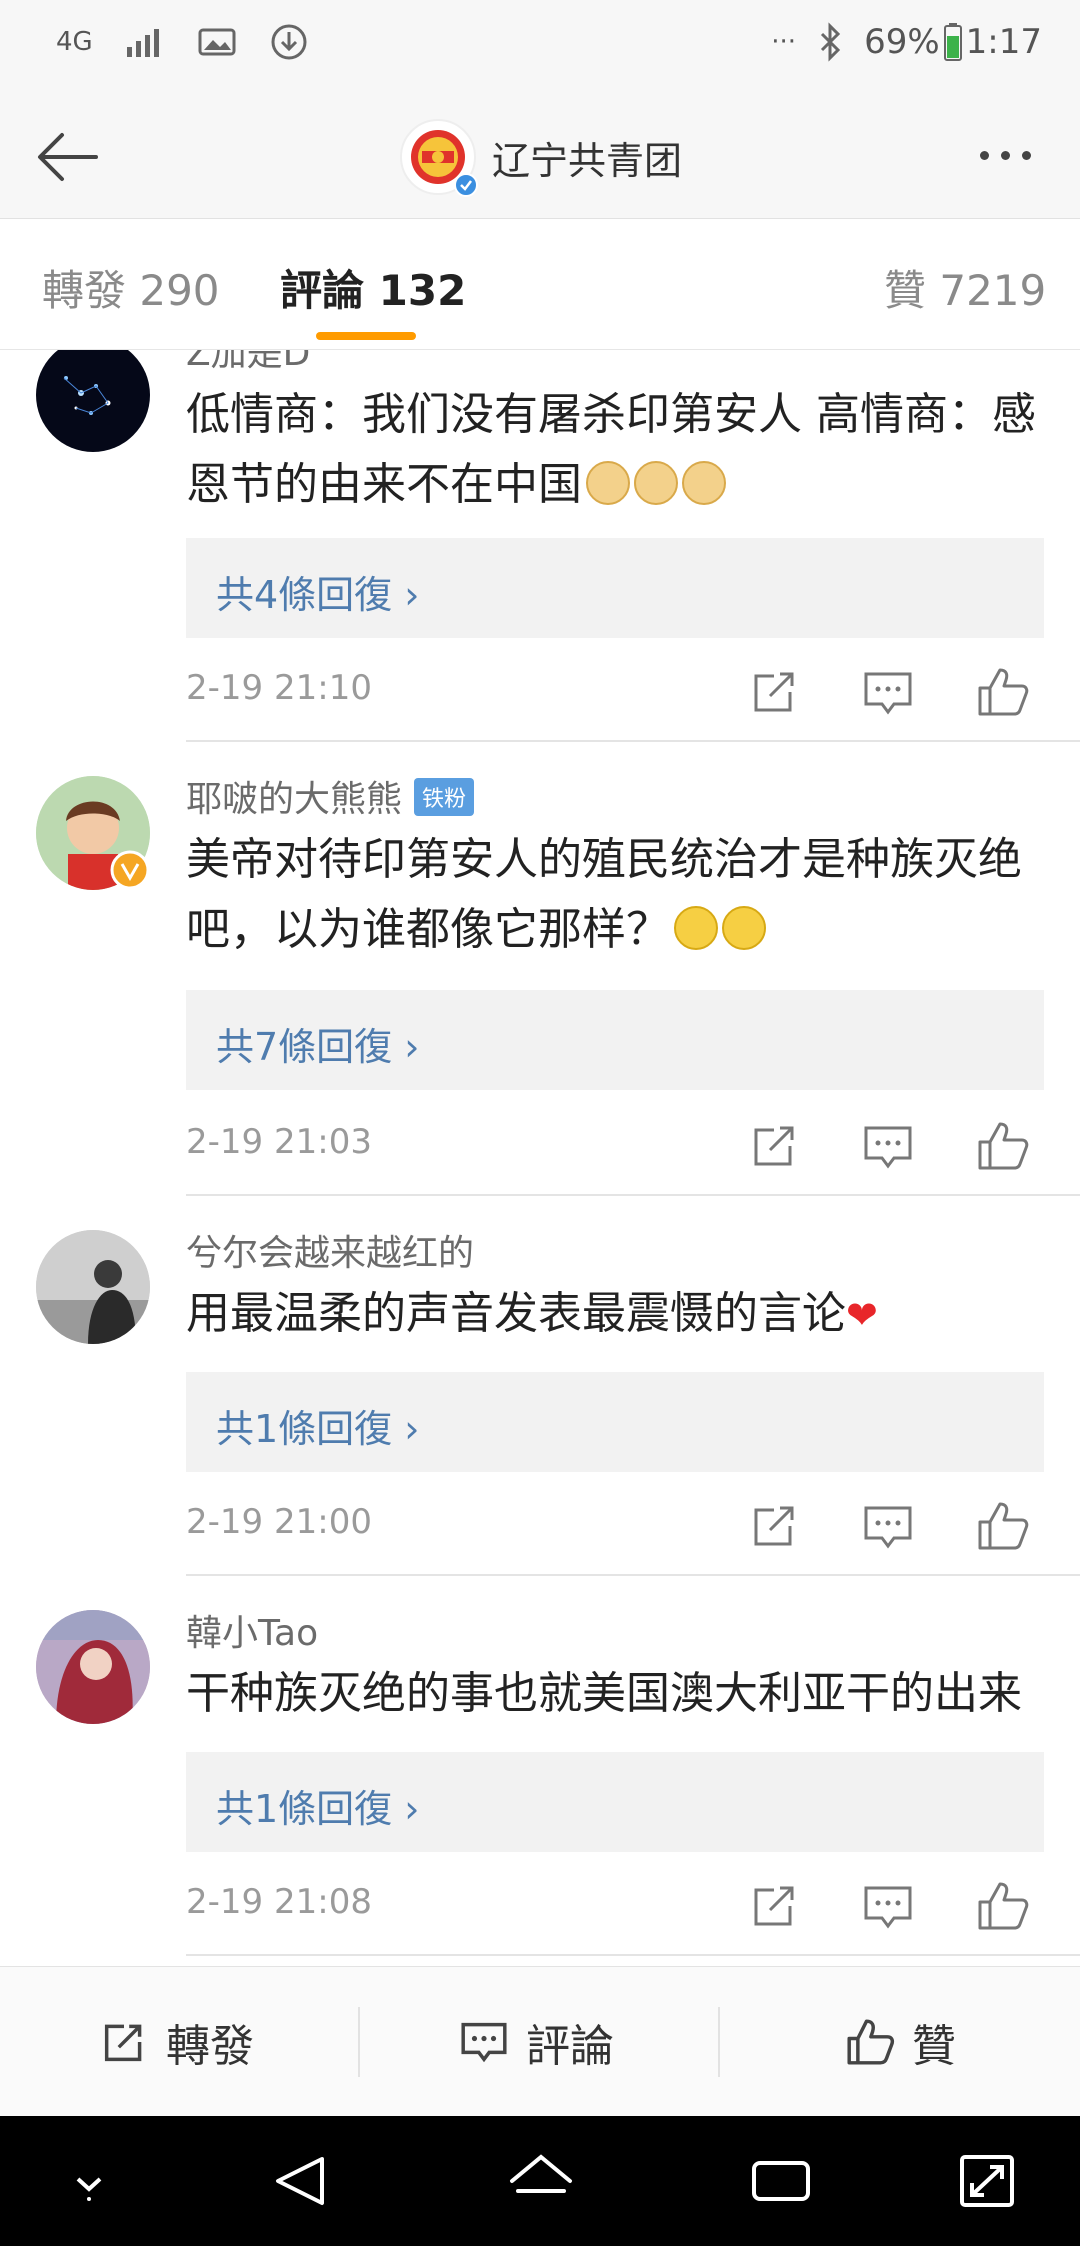 This screenshot has width=1080, height=2246. Describe the element at coordinates (142, 43) in the screenshot. I see `signal-icon` at that location.